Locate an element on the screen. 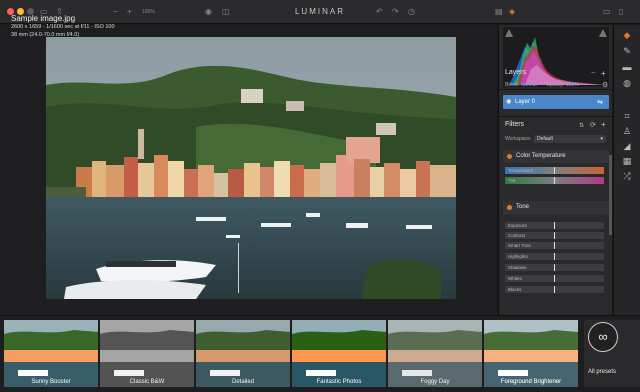  layer-visibility-icon: ◉ is located at coordinates (508, 101).